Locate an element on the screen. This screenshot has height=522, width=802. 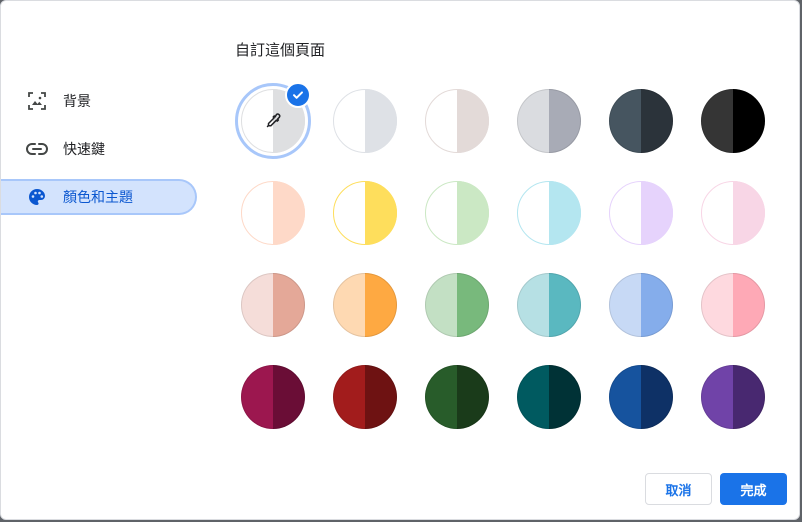
link-icon is located at coordinates (37, 149).